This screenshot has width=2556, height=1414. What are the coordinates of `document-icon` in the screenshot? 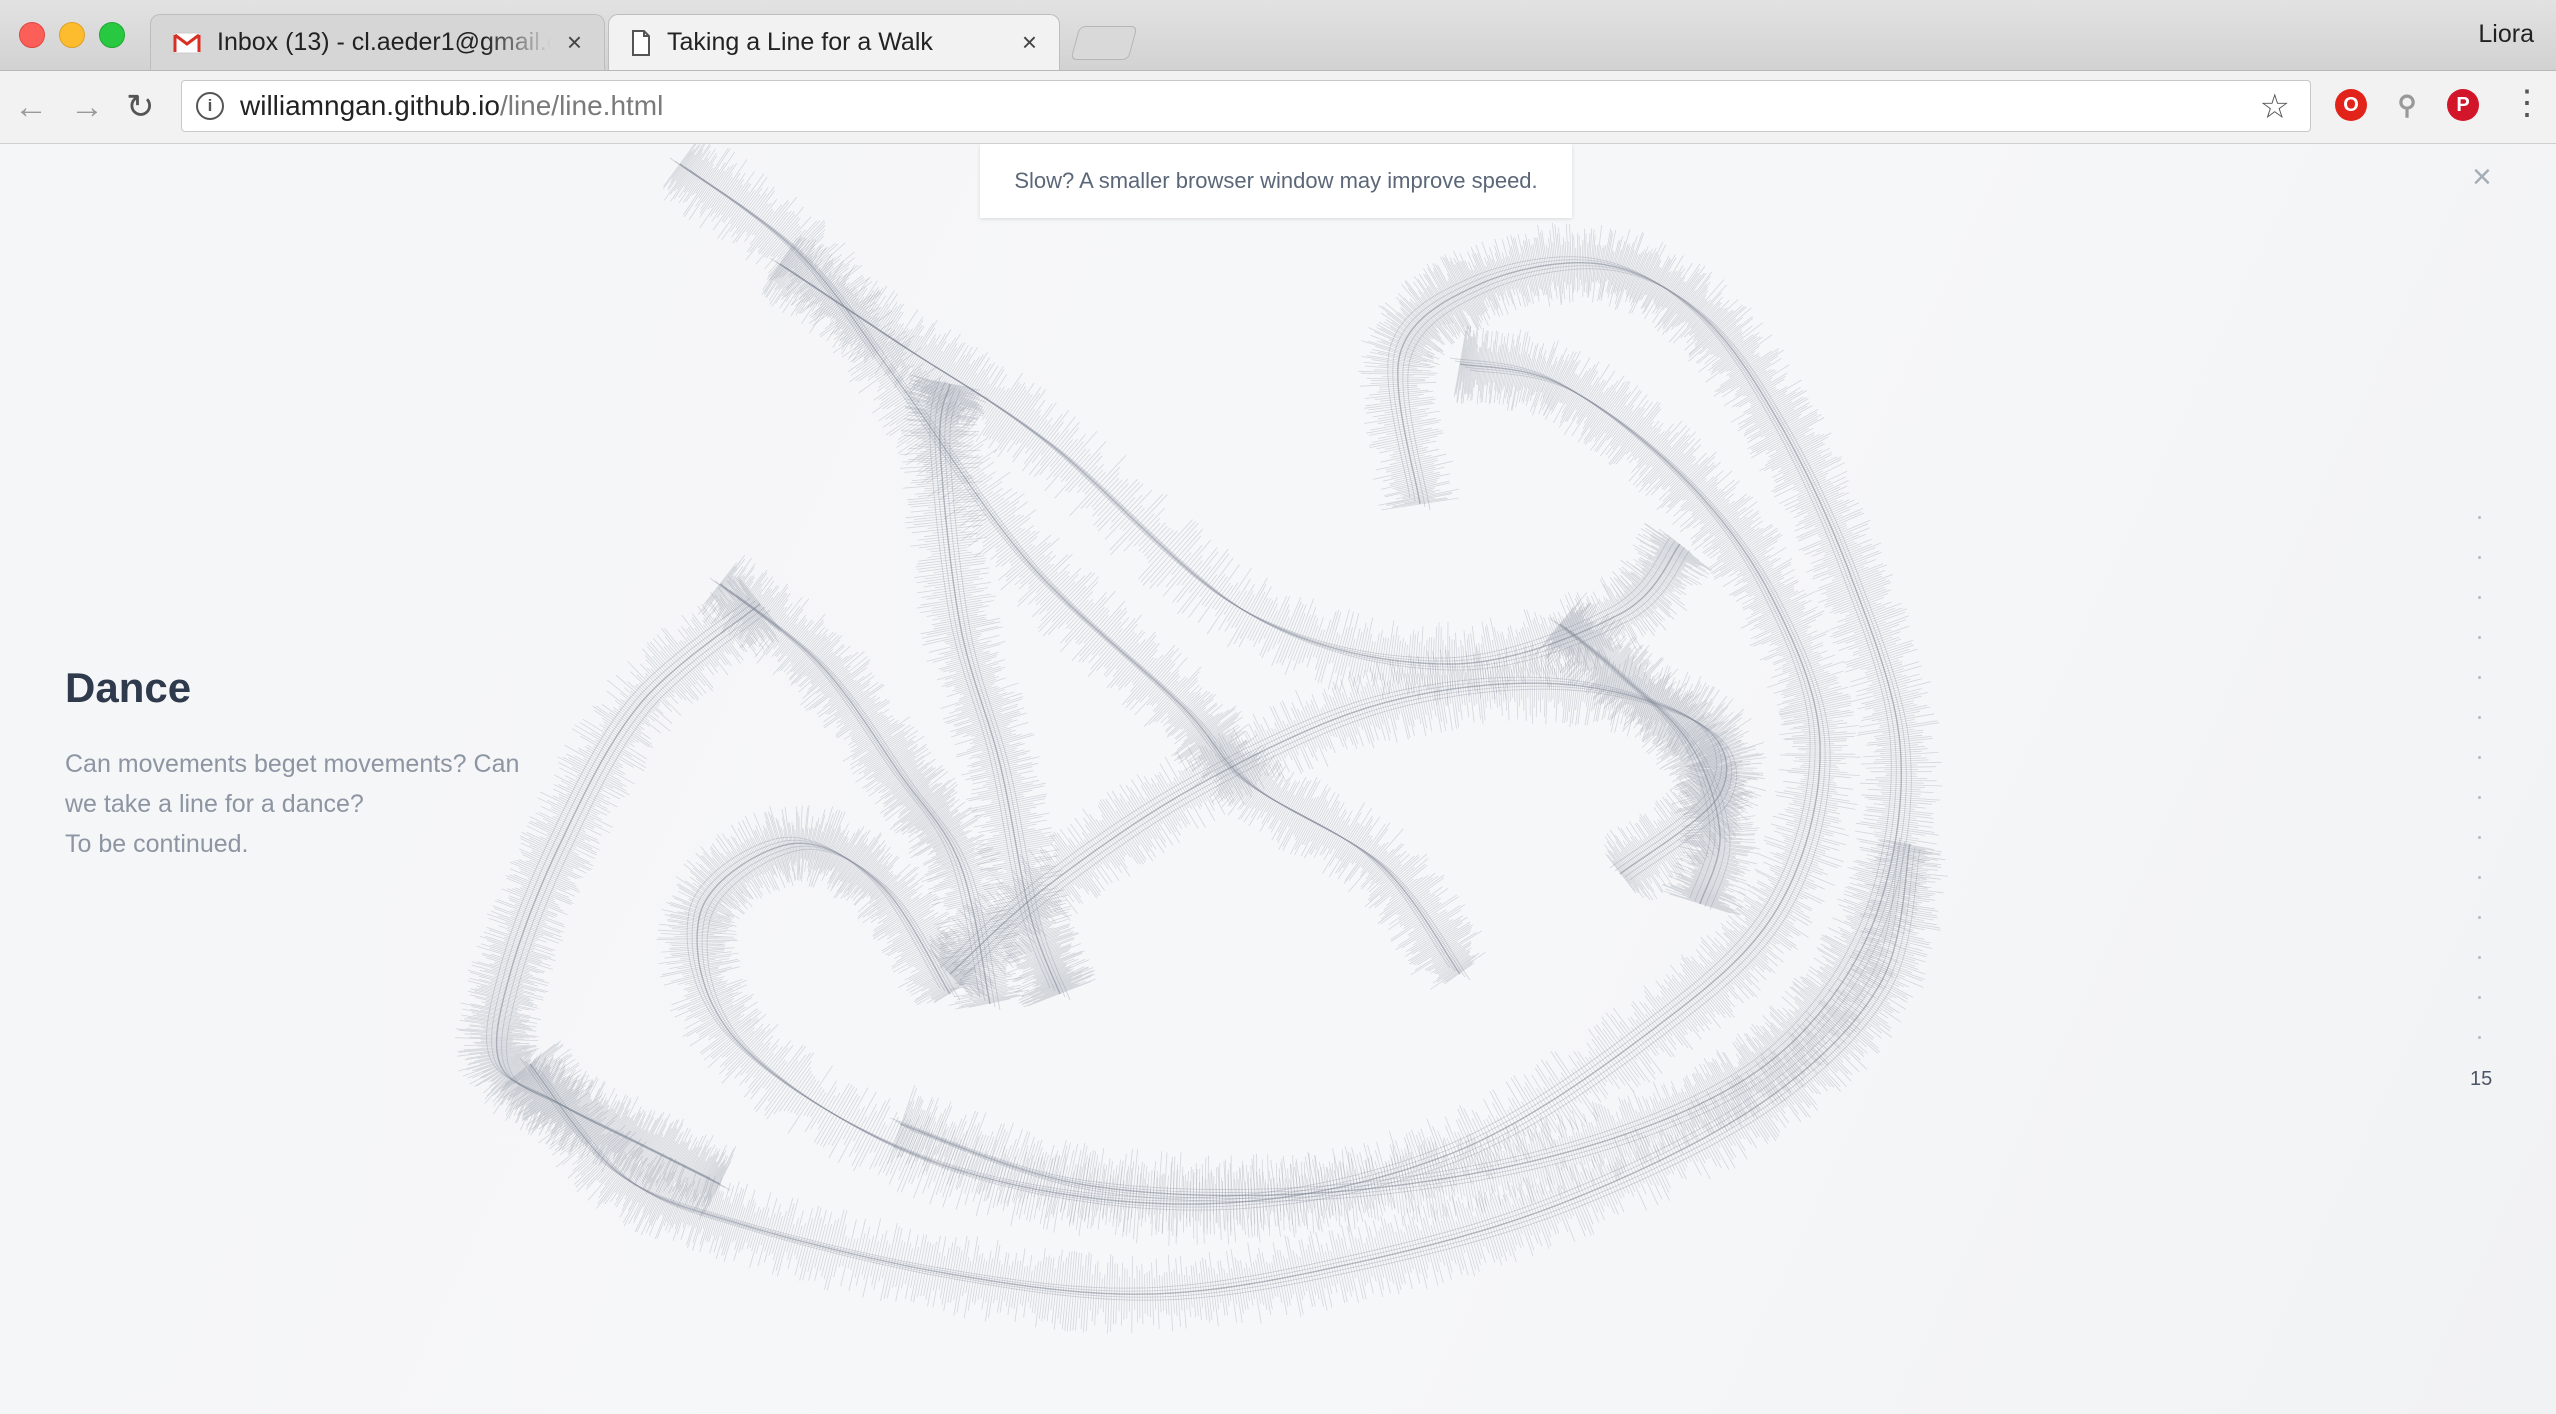 It's located at (641, 42).